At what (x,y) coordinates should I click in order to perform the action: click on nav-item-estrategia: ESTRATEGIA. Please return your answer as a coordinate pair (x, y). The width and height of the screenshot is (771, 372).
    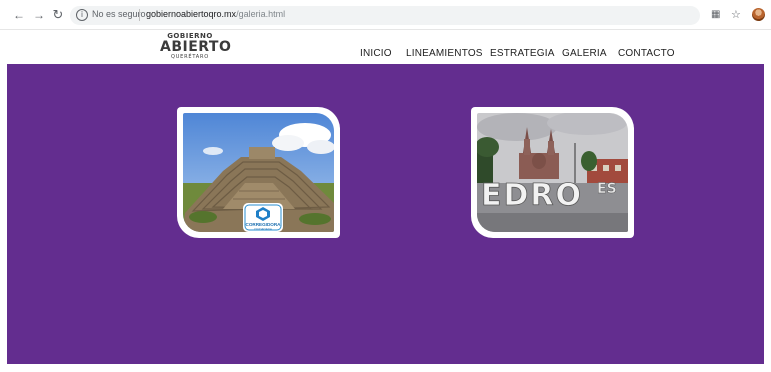
    Looking at the image, I should click on (522, 53).